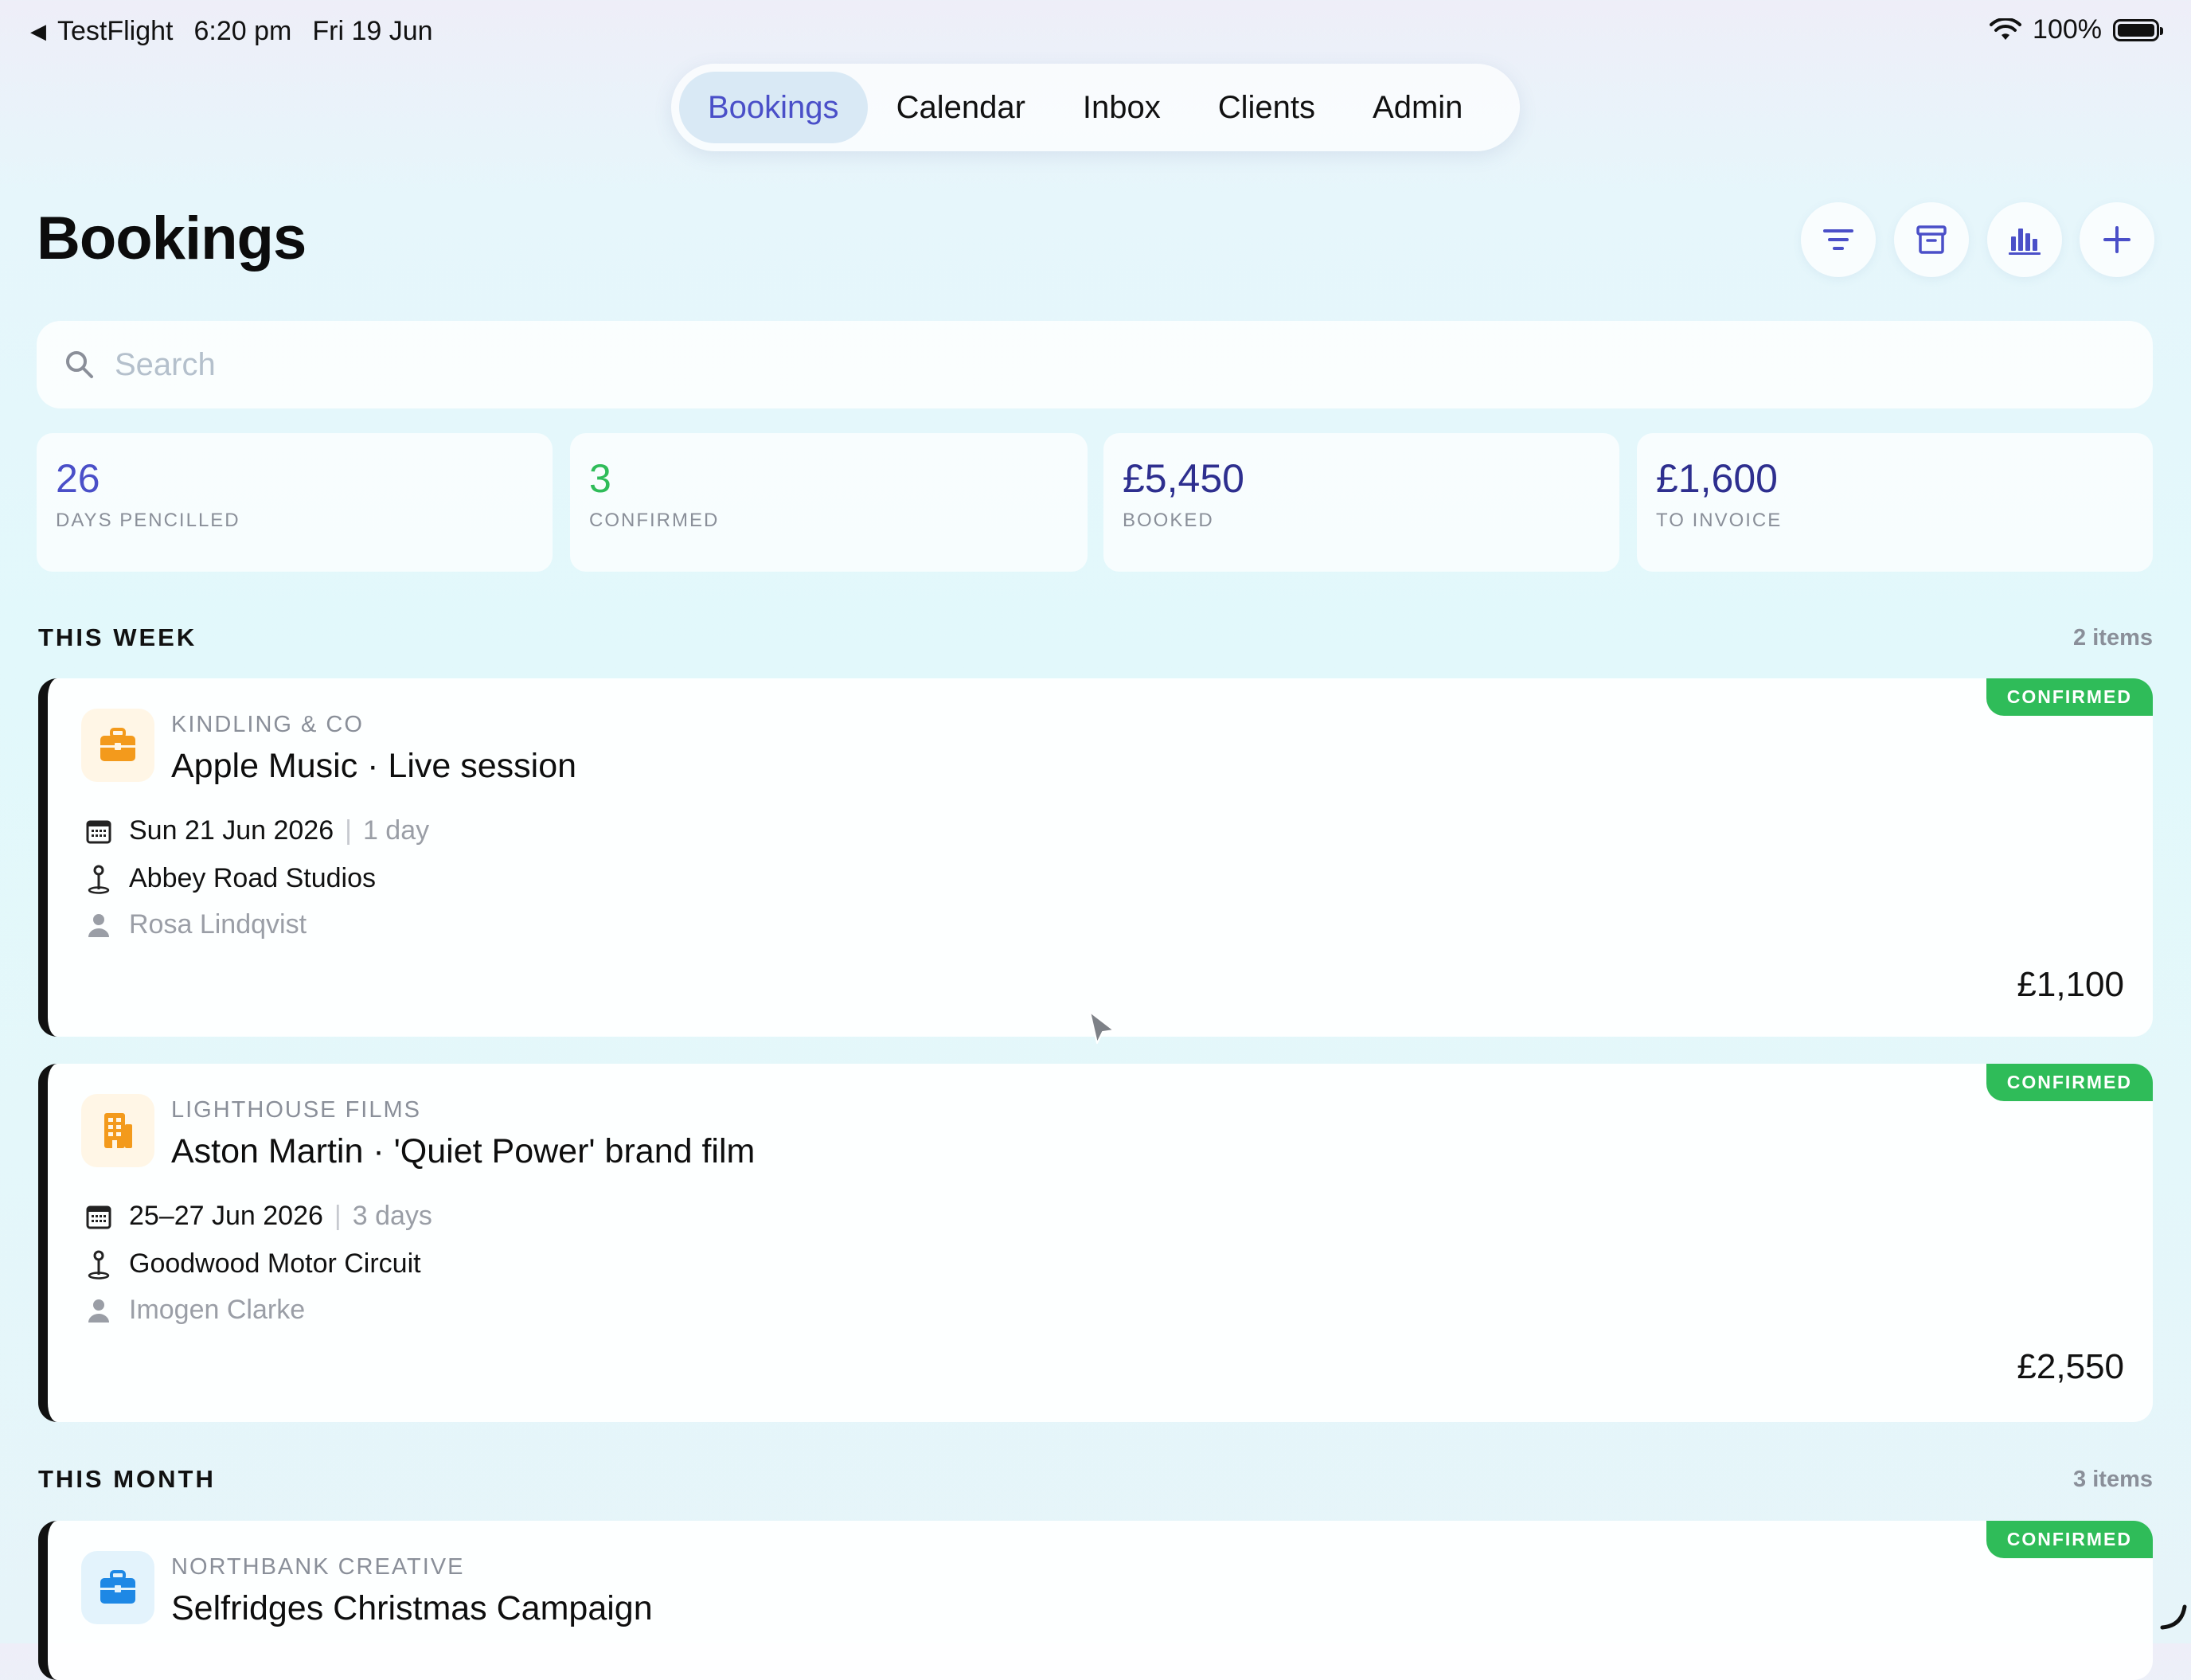  I want to click on stat-label: CONFIRMED, so click(654, 520).